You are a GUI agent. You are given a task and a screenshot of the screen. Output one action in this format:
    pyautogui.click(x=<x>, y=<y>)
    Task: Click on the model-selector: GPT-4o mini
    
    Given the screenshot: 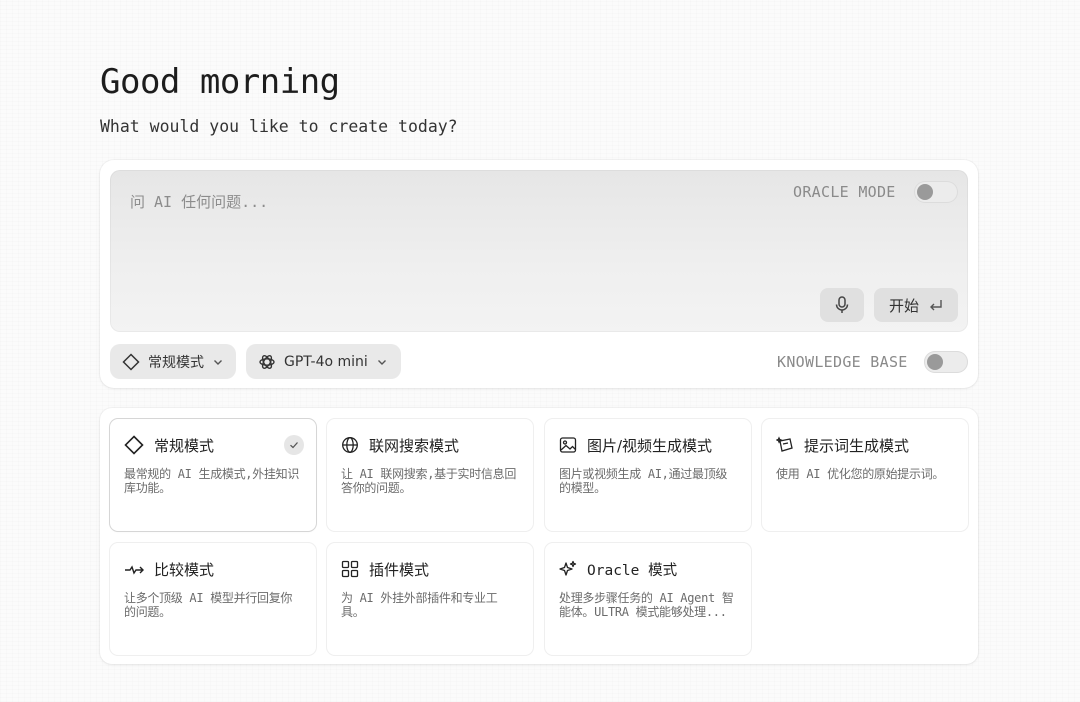 What is the action you would take?
    pyautogui.click(x=323, y=361)
    